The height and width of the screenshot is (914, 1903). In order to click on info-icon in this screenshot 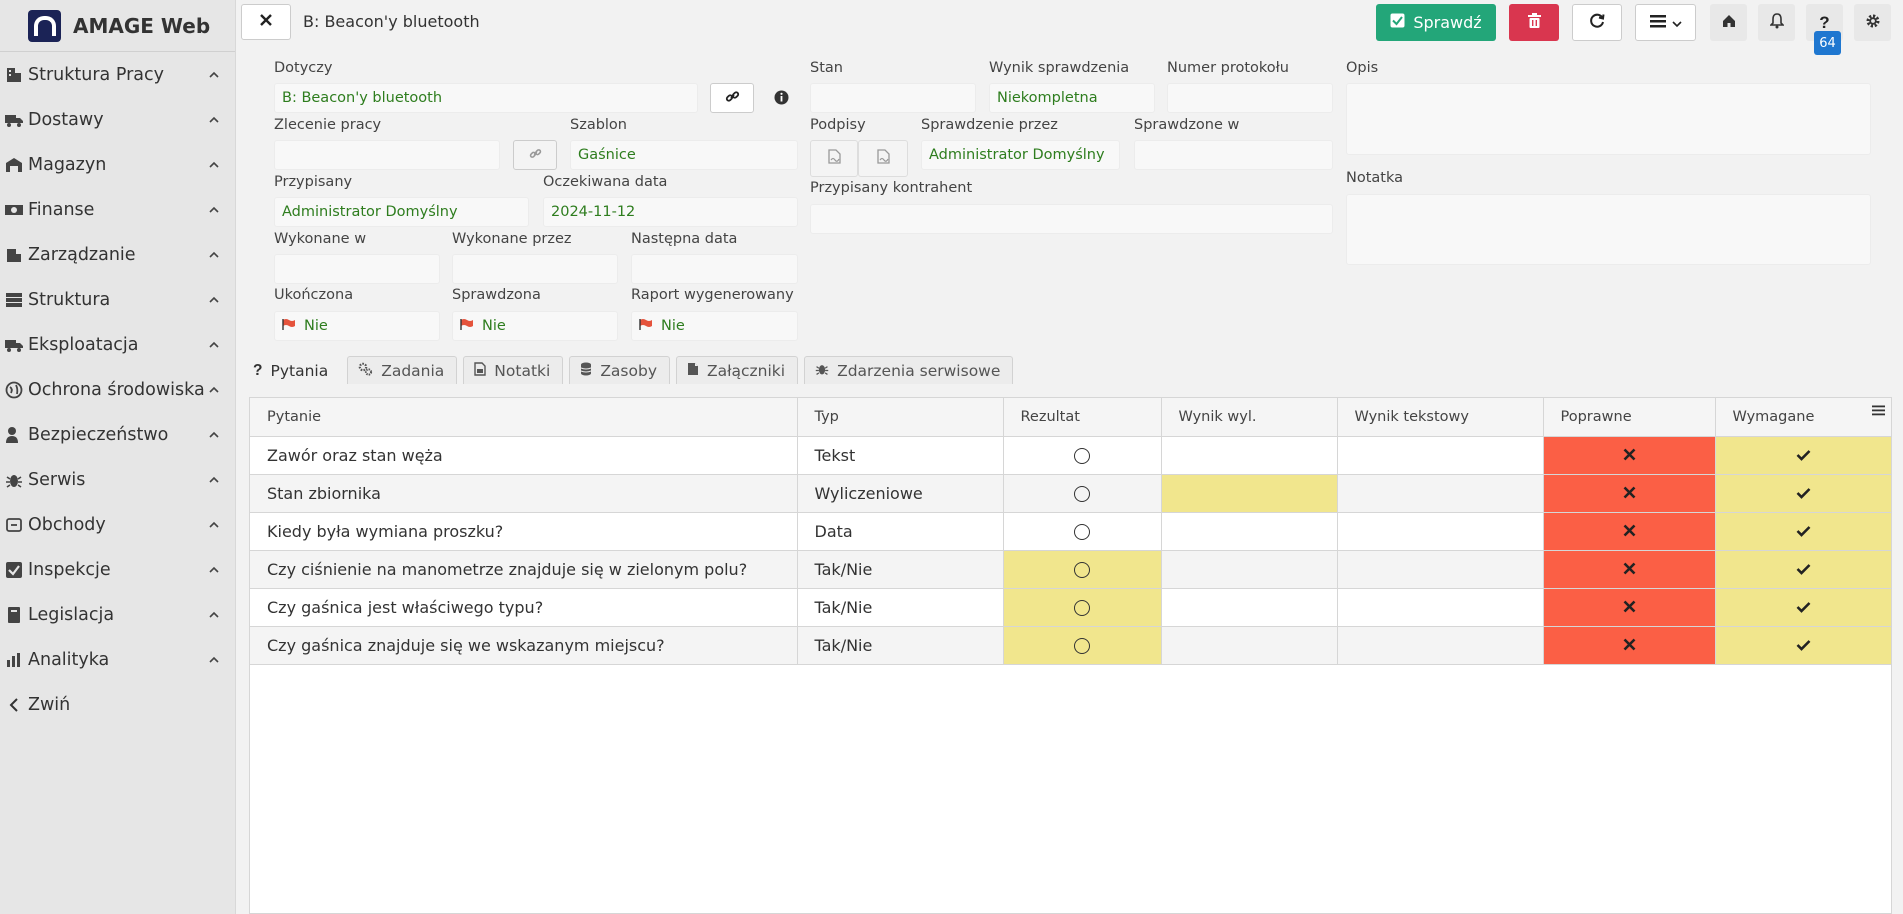, I will do `click(781, 99)`.